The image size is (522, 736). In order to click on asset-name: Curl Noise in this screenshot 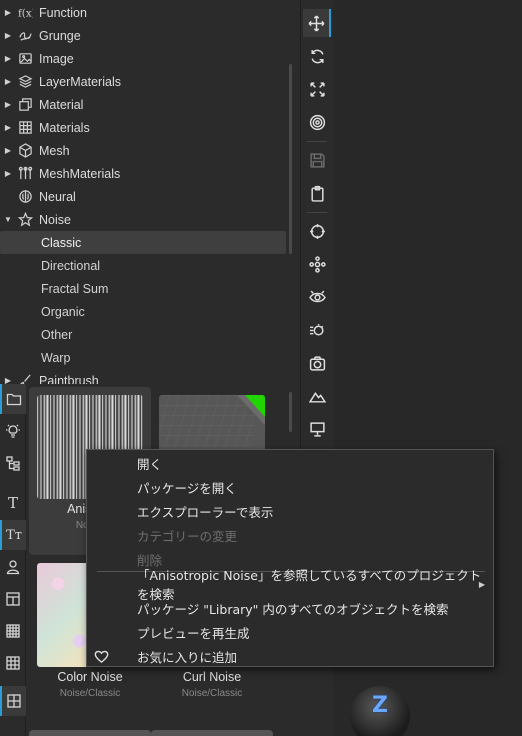, I will do `click(212, 677)`.